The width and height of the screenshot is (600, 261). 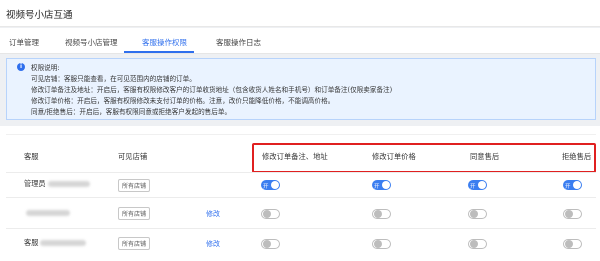 I want to click on service-name, so click(x=47, y=212).